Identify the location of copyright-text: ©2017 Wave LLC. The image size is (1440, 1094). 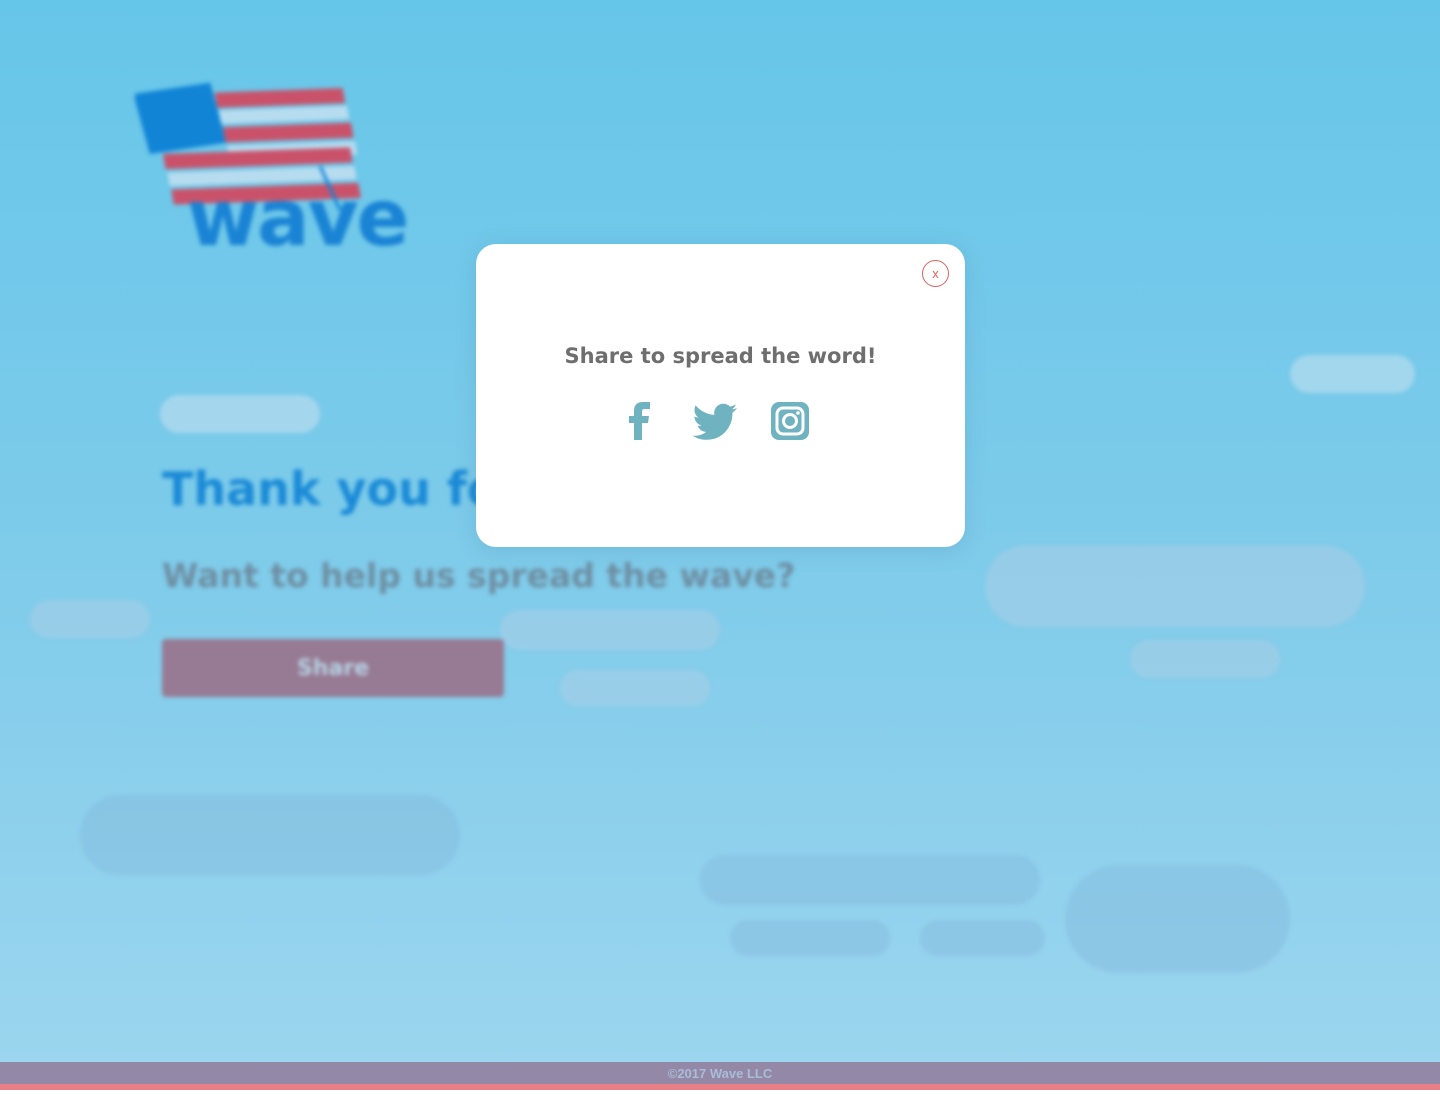
(720, 1073).